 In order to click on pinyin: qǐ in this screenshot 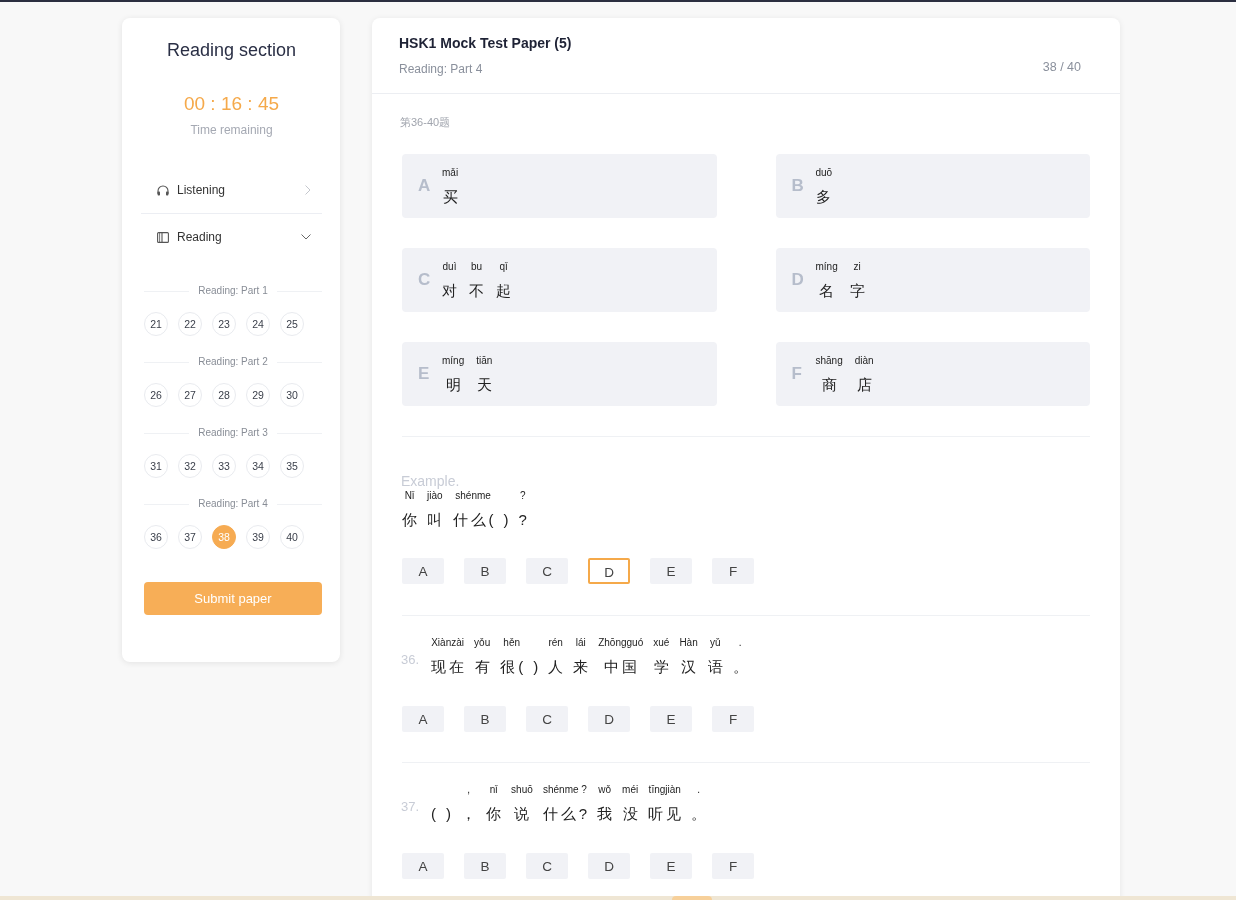, I will do `click(503, 266)`.